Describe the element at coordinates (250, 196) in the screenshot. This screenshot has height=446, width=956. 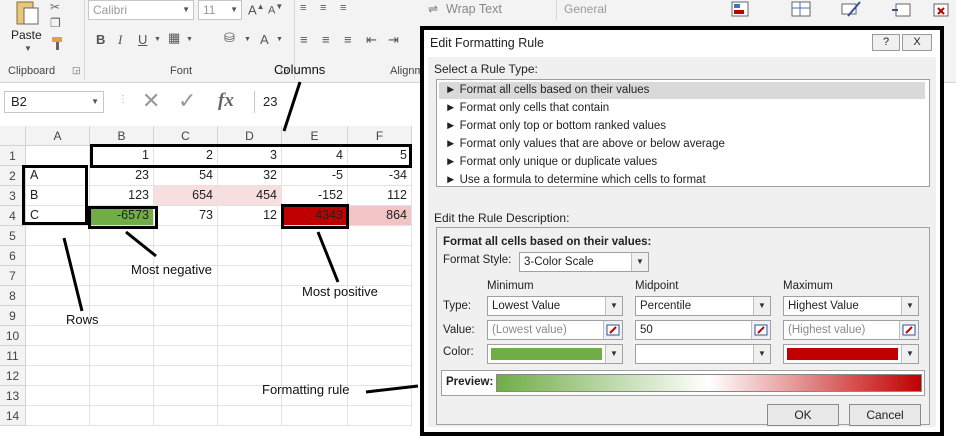
I see `table-cell: 454` at that location.